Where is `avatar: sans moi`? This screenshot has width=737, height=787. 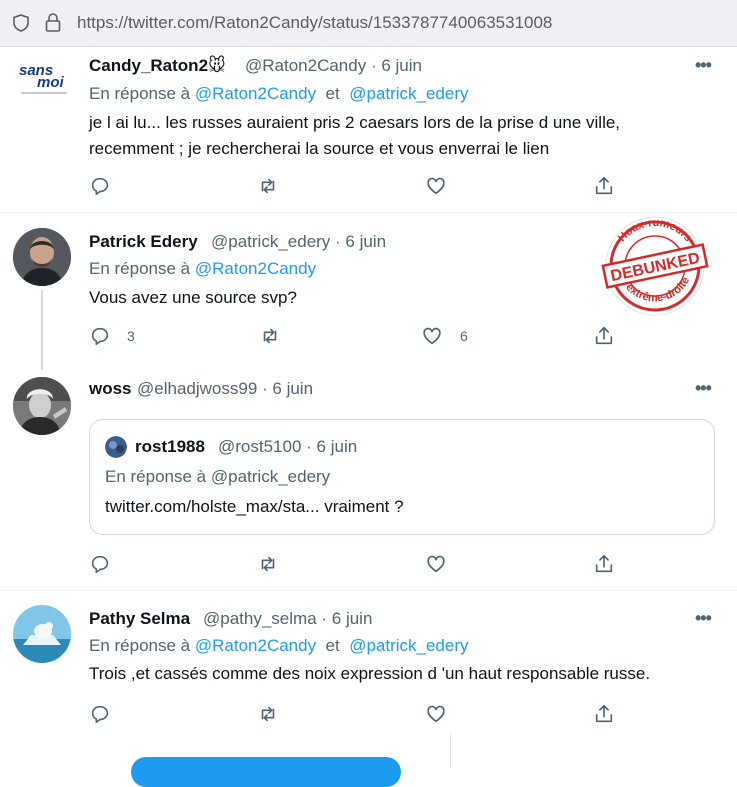
avatar: sans moi is located at coordinates (43, 77).